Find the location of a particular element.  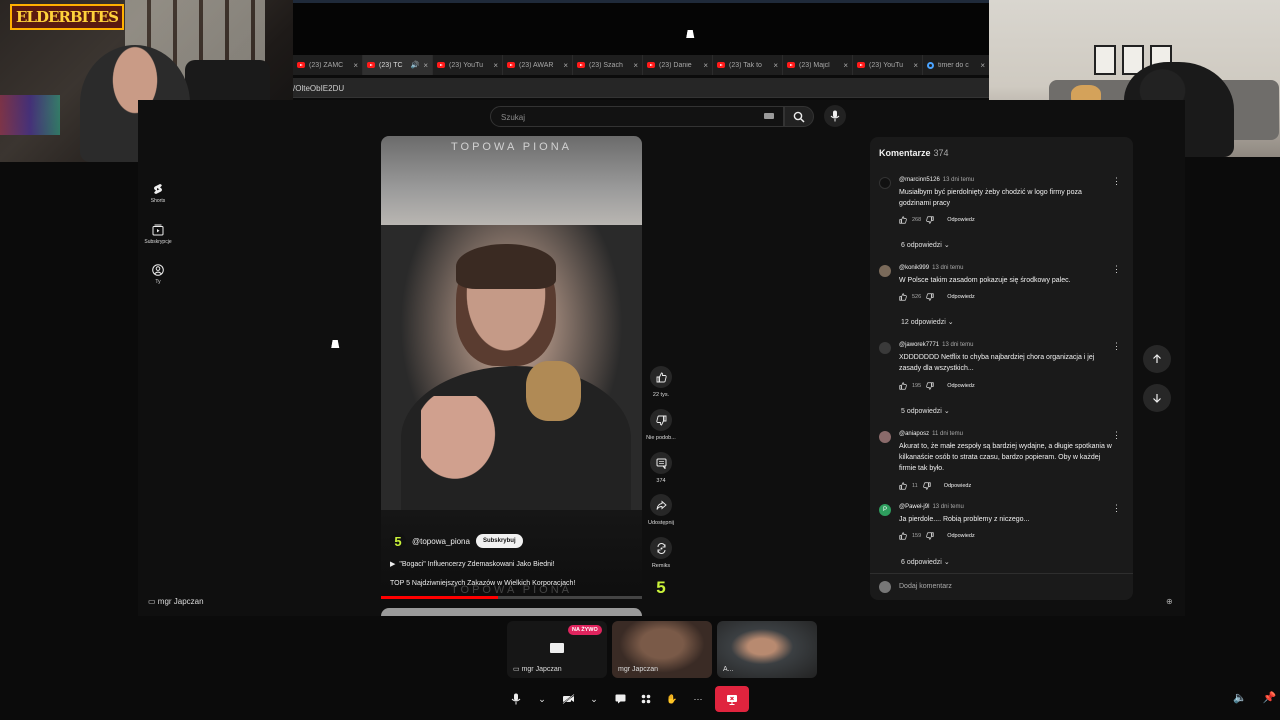

browser-tab: (23) Majcl × is located at coordinates (818, 65).